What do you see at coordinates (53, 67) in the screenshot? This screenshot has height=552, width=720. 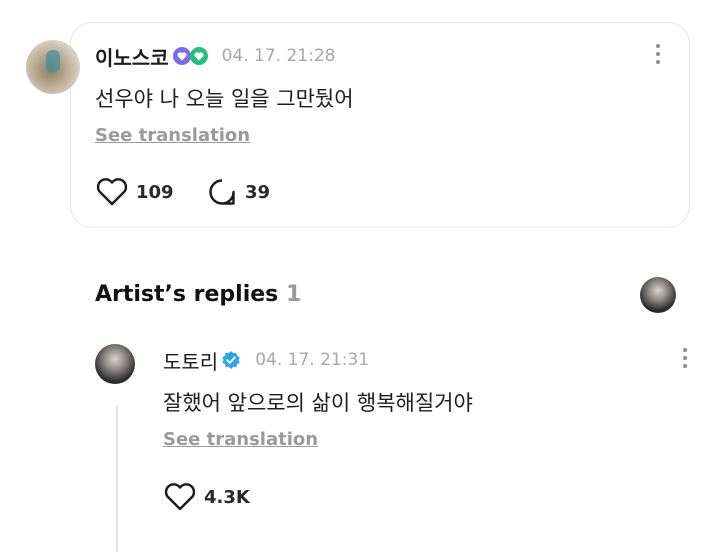 I see `user-avatar` at bounding box center [53, 67].